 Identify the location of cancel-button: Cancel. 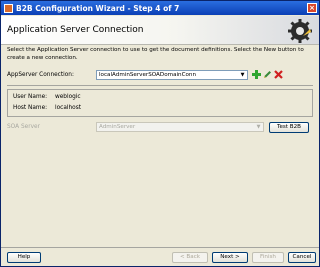
(302, 257).